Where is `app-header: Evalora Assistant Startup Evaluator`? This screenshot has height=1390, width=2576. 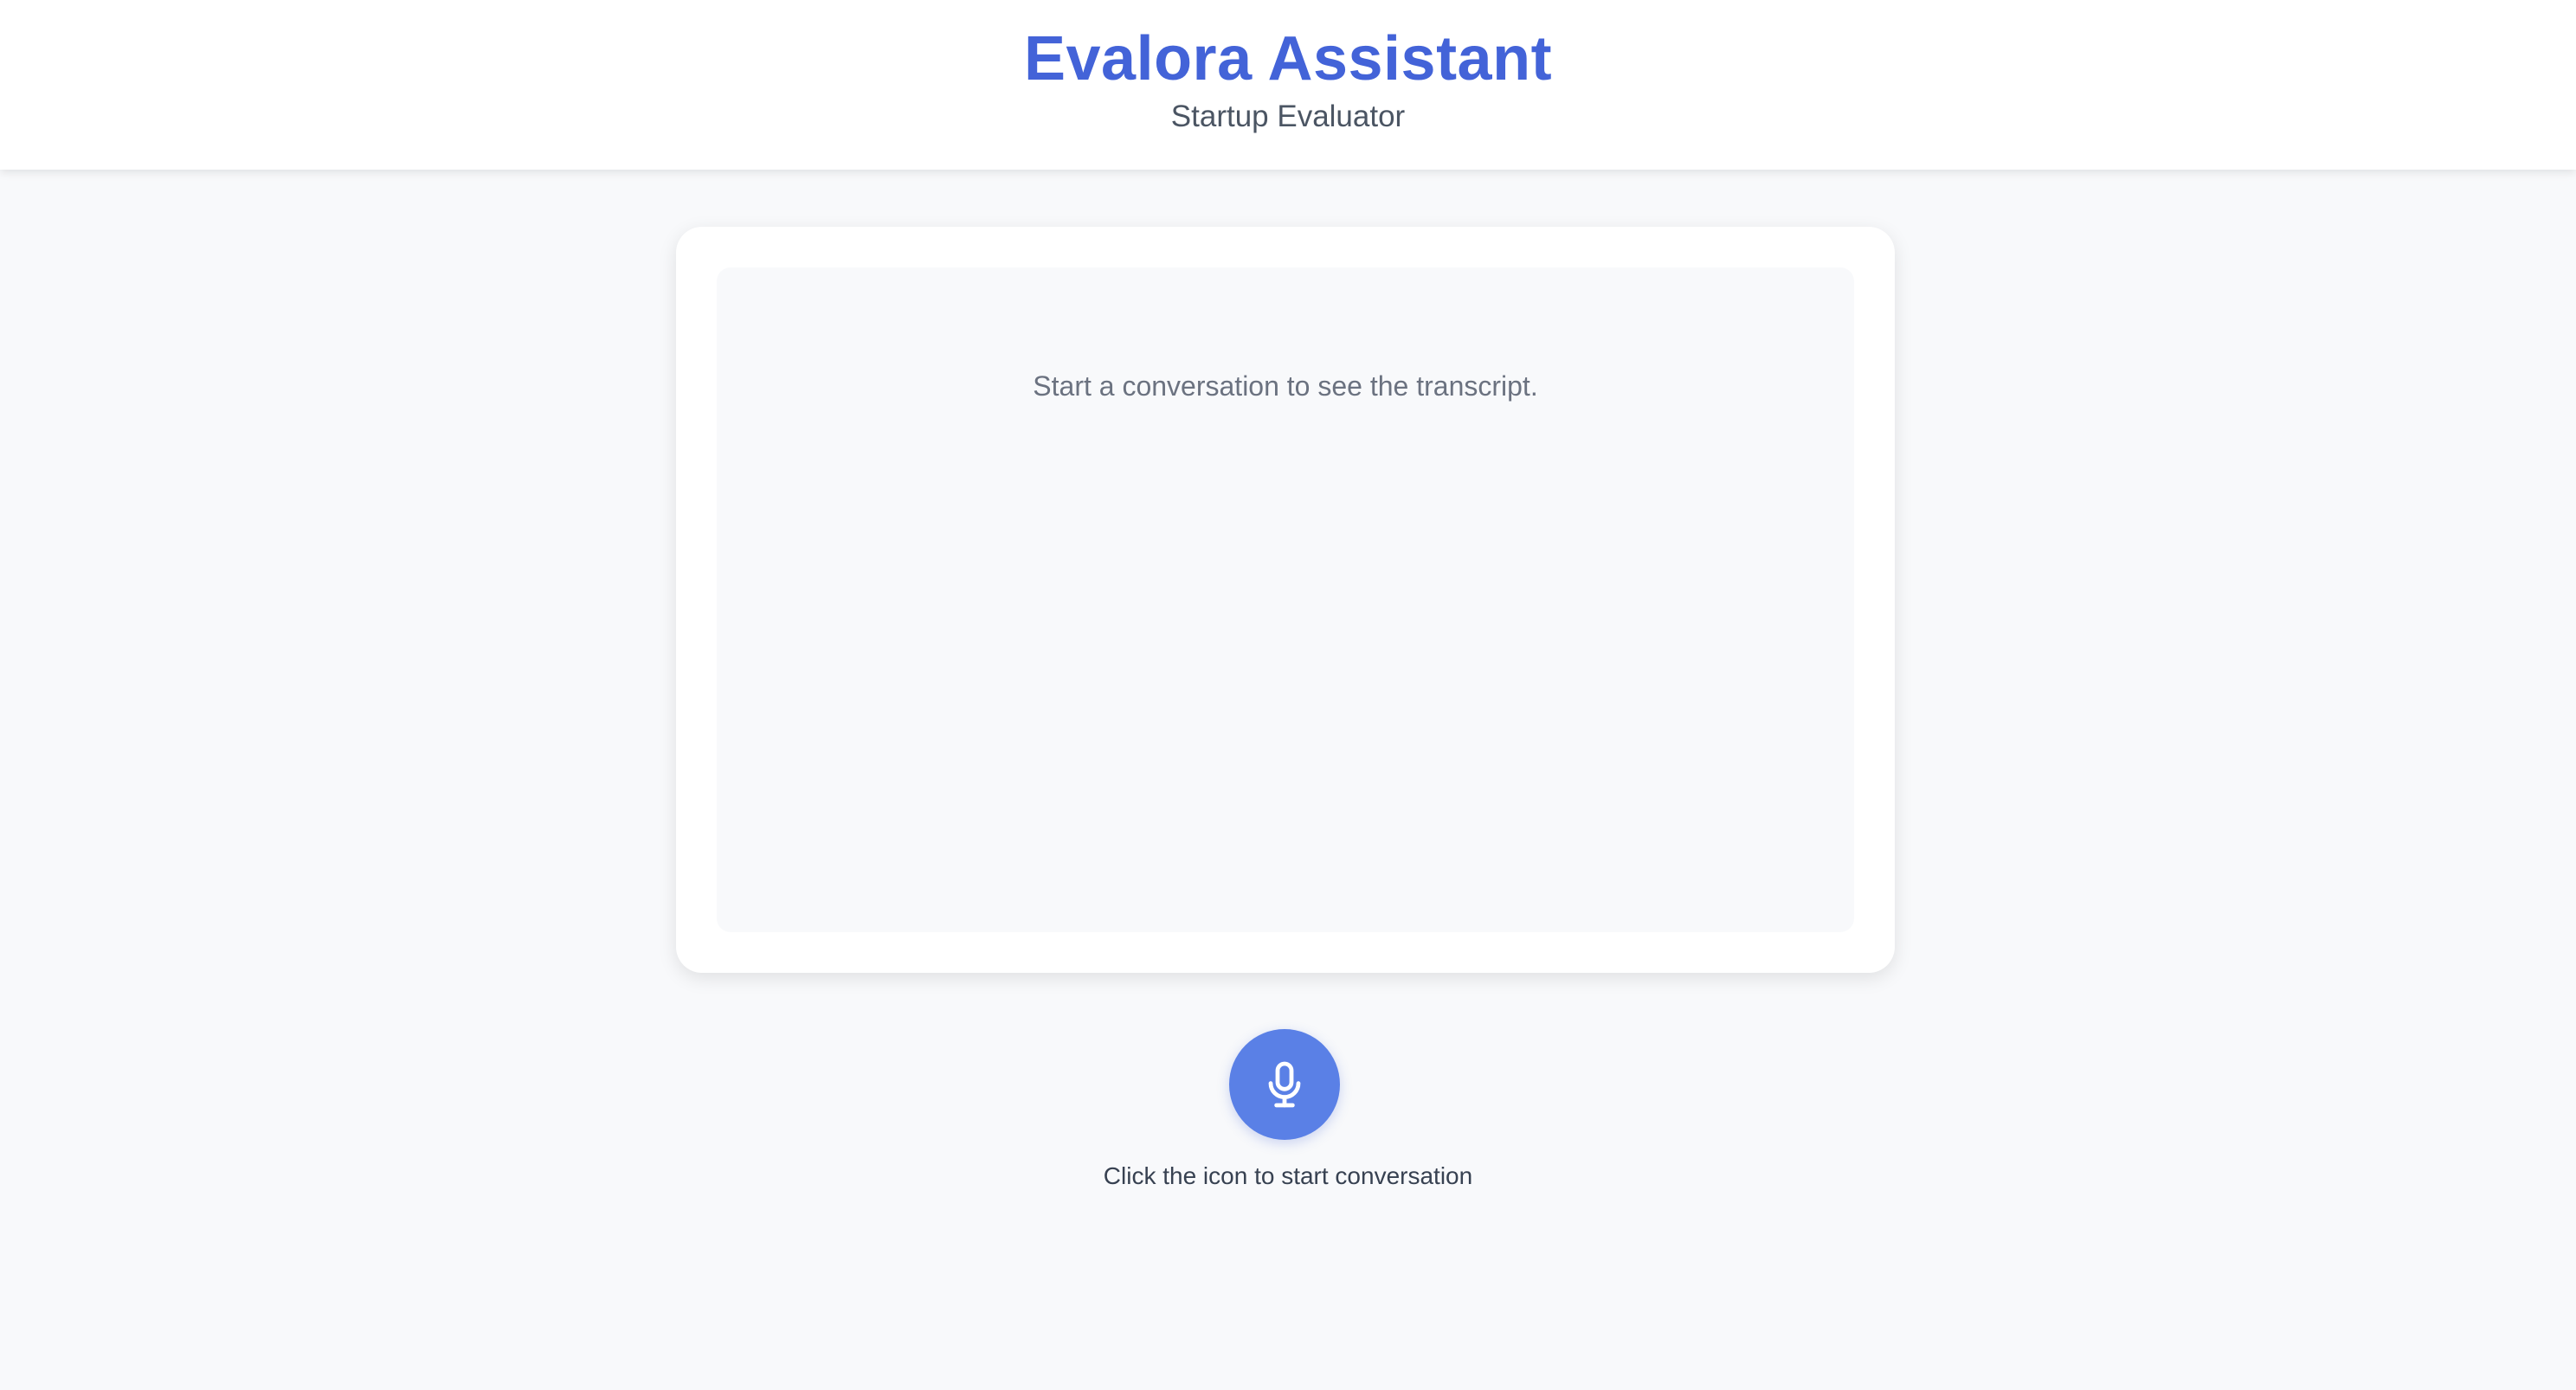
app-header: Evalora Assistant Startup Evaluator is located at coordinates (1288, 85).